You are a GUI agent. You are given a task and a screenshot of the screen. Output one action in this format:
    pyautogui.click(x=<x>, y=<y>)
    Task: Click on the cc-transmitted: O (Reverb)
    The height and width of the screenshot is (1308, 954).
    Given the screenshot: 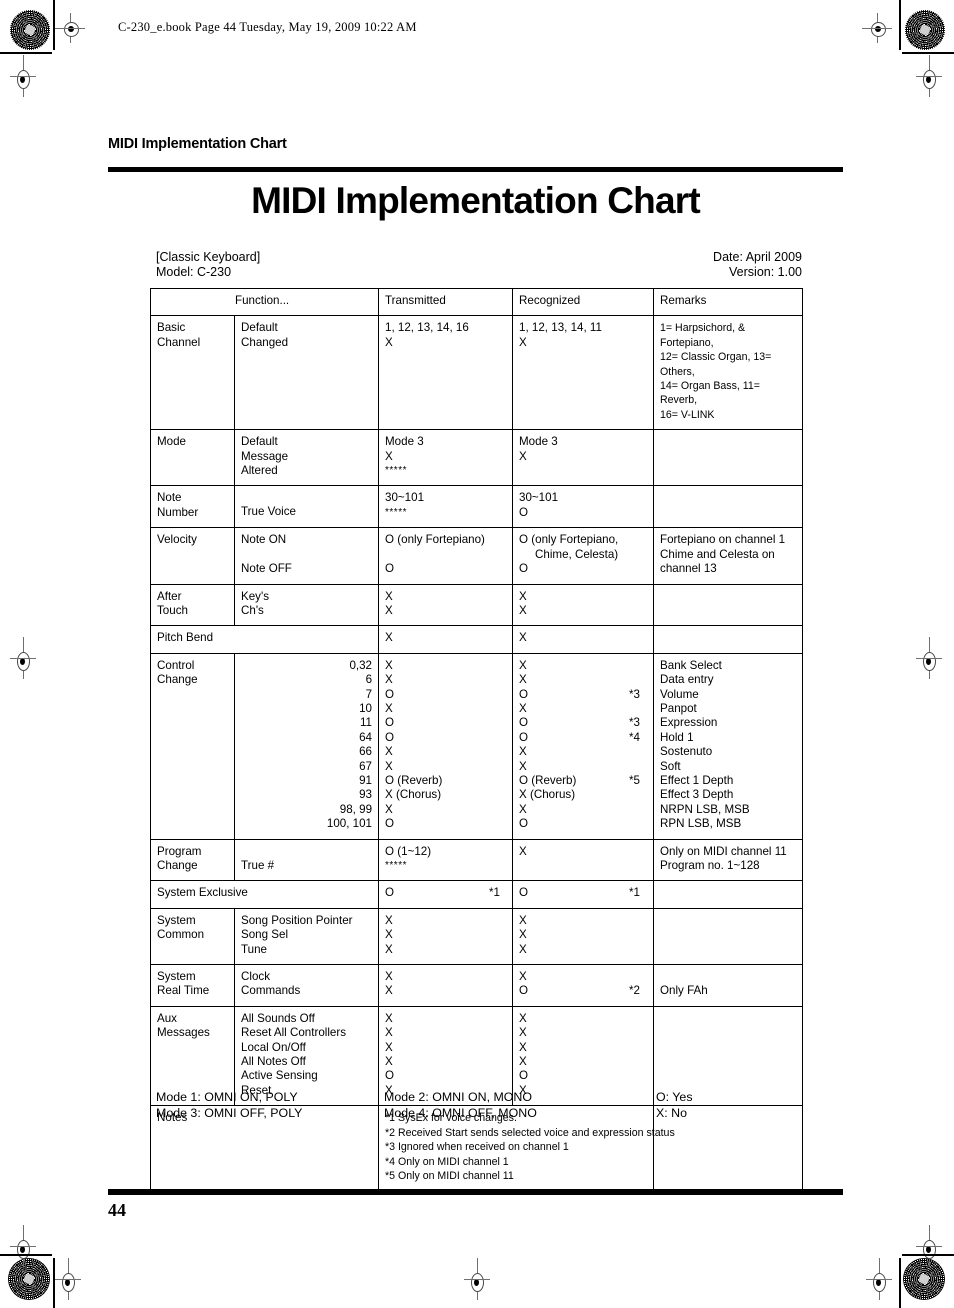 What is the action you would take?
    pyautogui.click(x=414, y=780)
    